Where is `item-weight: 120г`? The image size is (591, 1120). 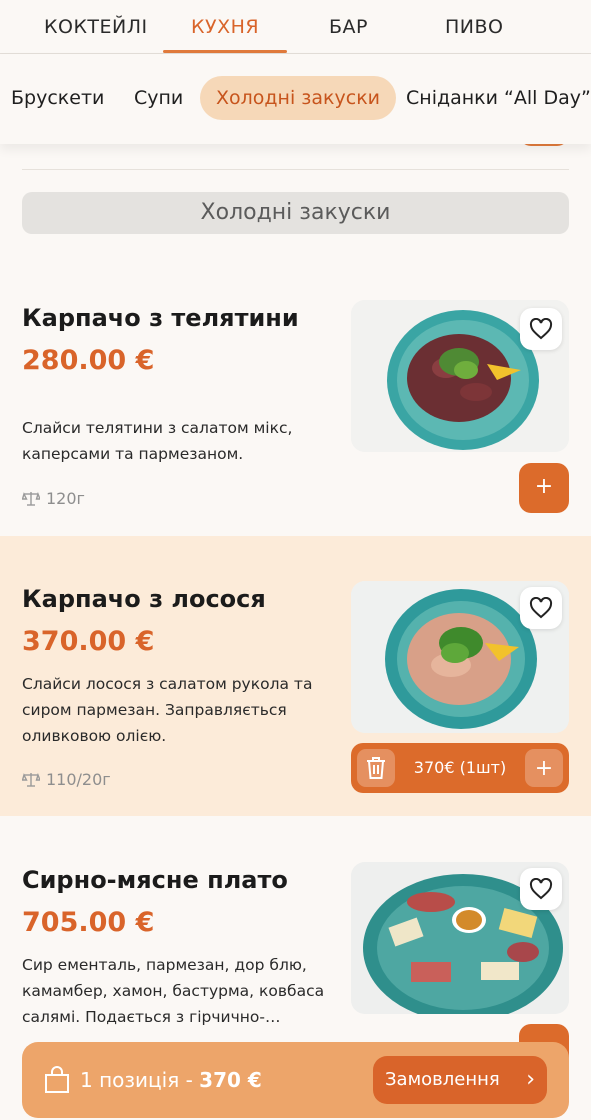 item-weight: 120г is located at coordinates (53, 498).